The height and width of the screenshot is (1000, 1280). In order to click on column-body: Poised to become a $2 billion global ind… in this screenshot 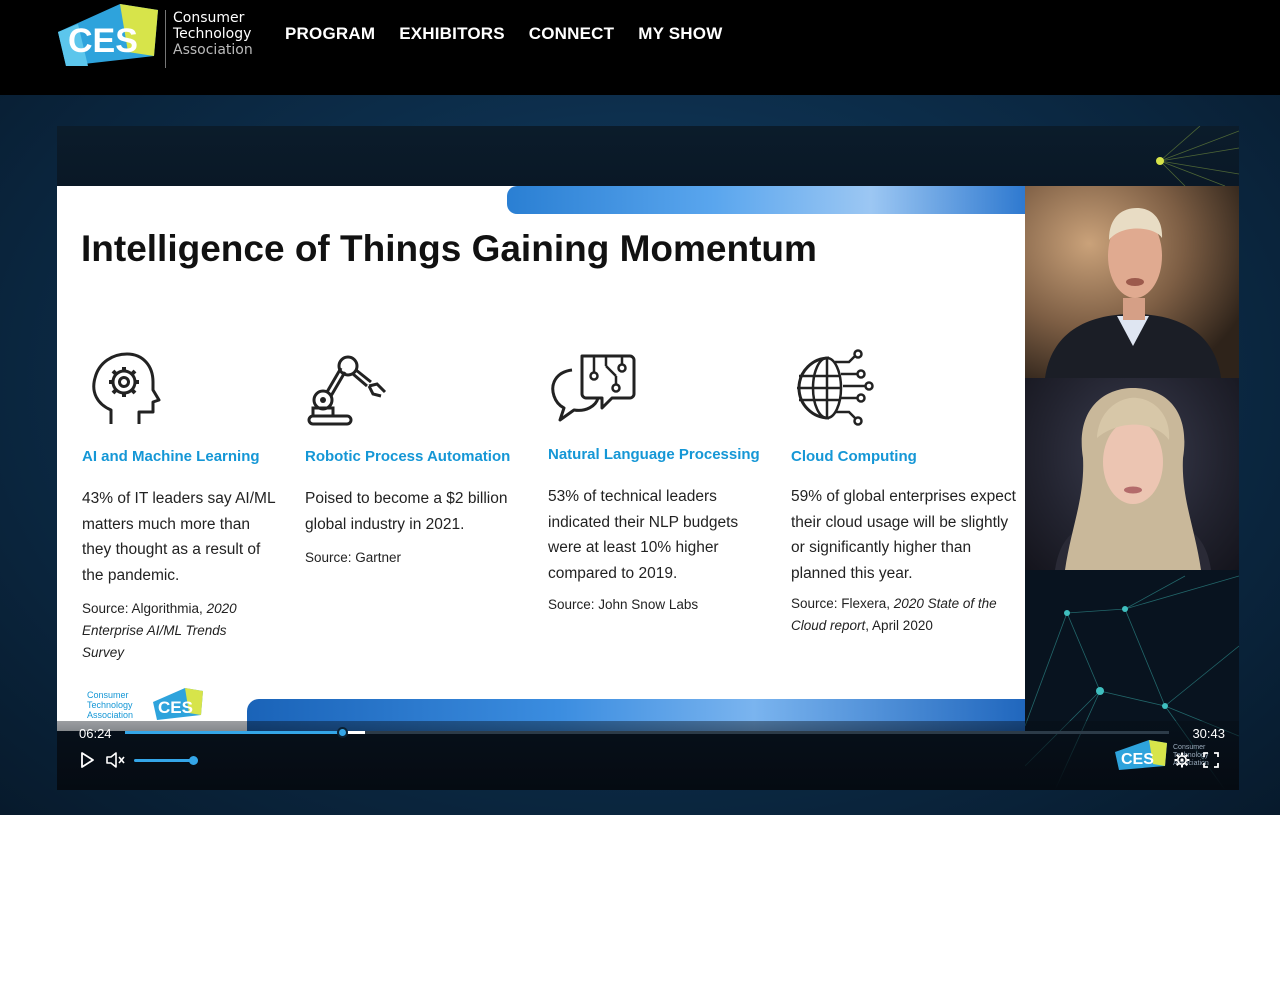, I will do `click(406, 511)`.